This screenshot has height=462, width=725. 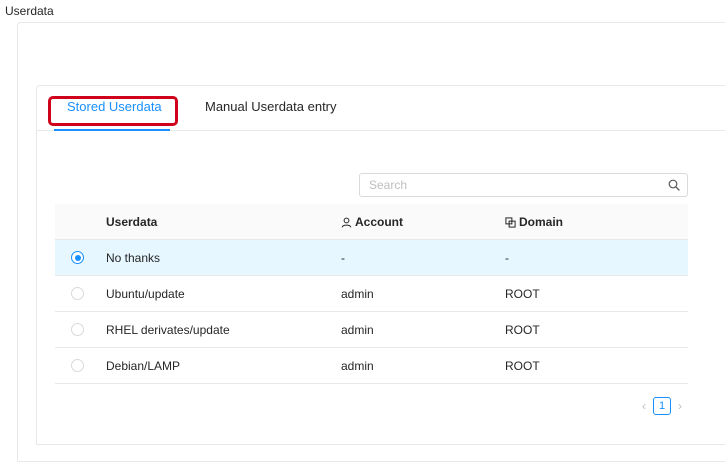 I want to click on chevron-left-icon: ‹, so click(x=644, y=406).